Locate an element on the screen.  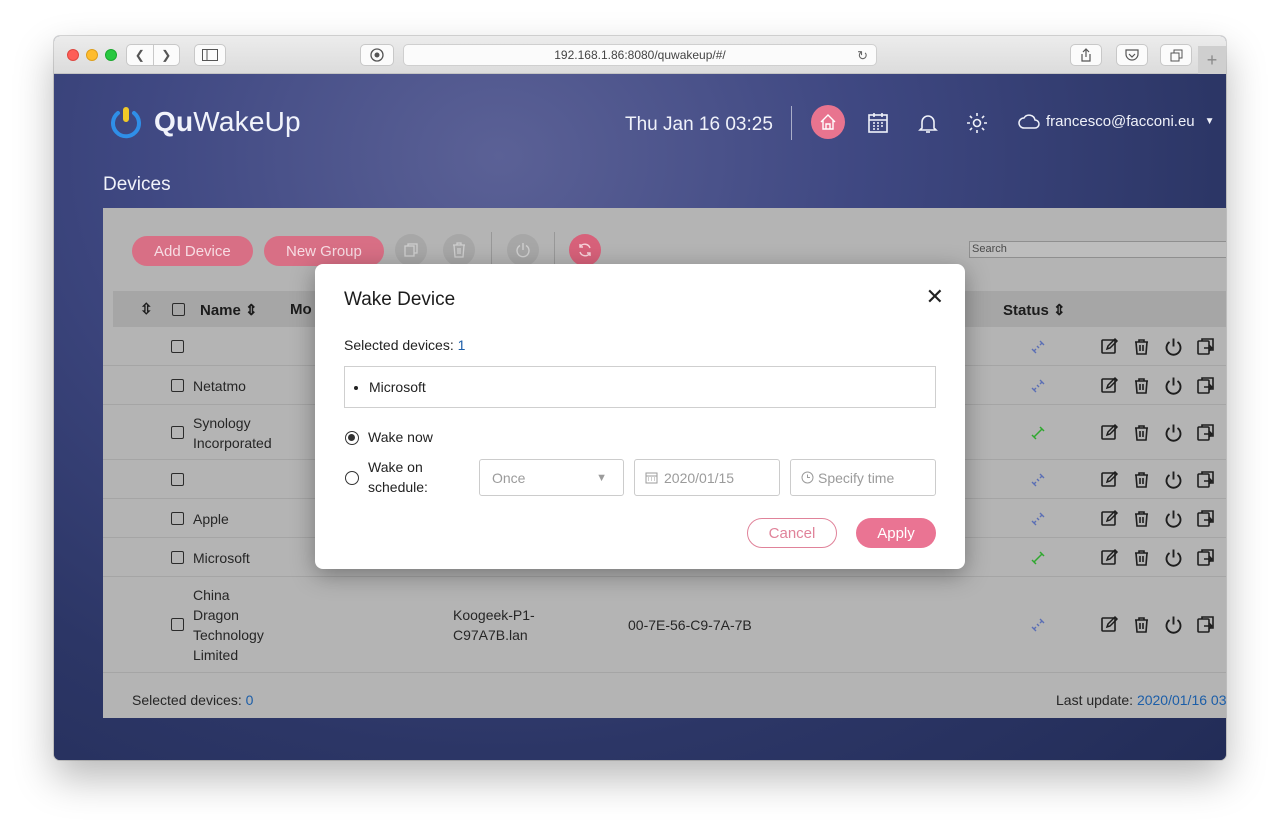
home-icon is located at coordinates (828, 122).